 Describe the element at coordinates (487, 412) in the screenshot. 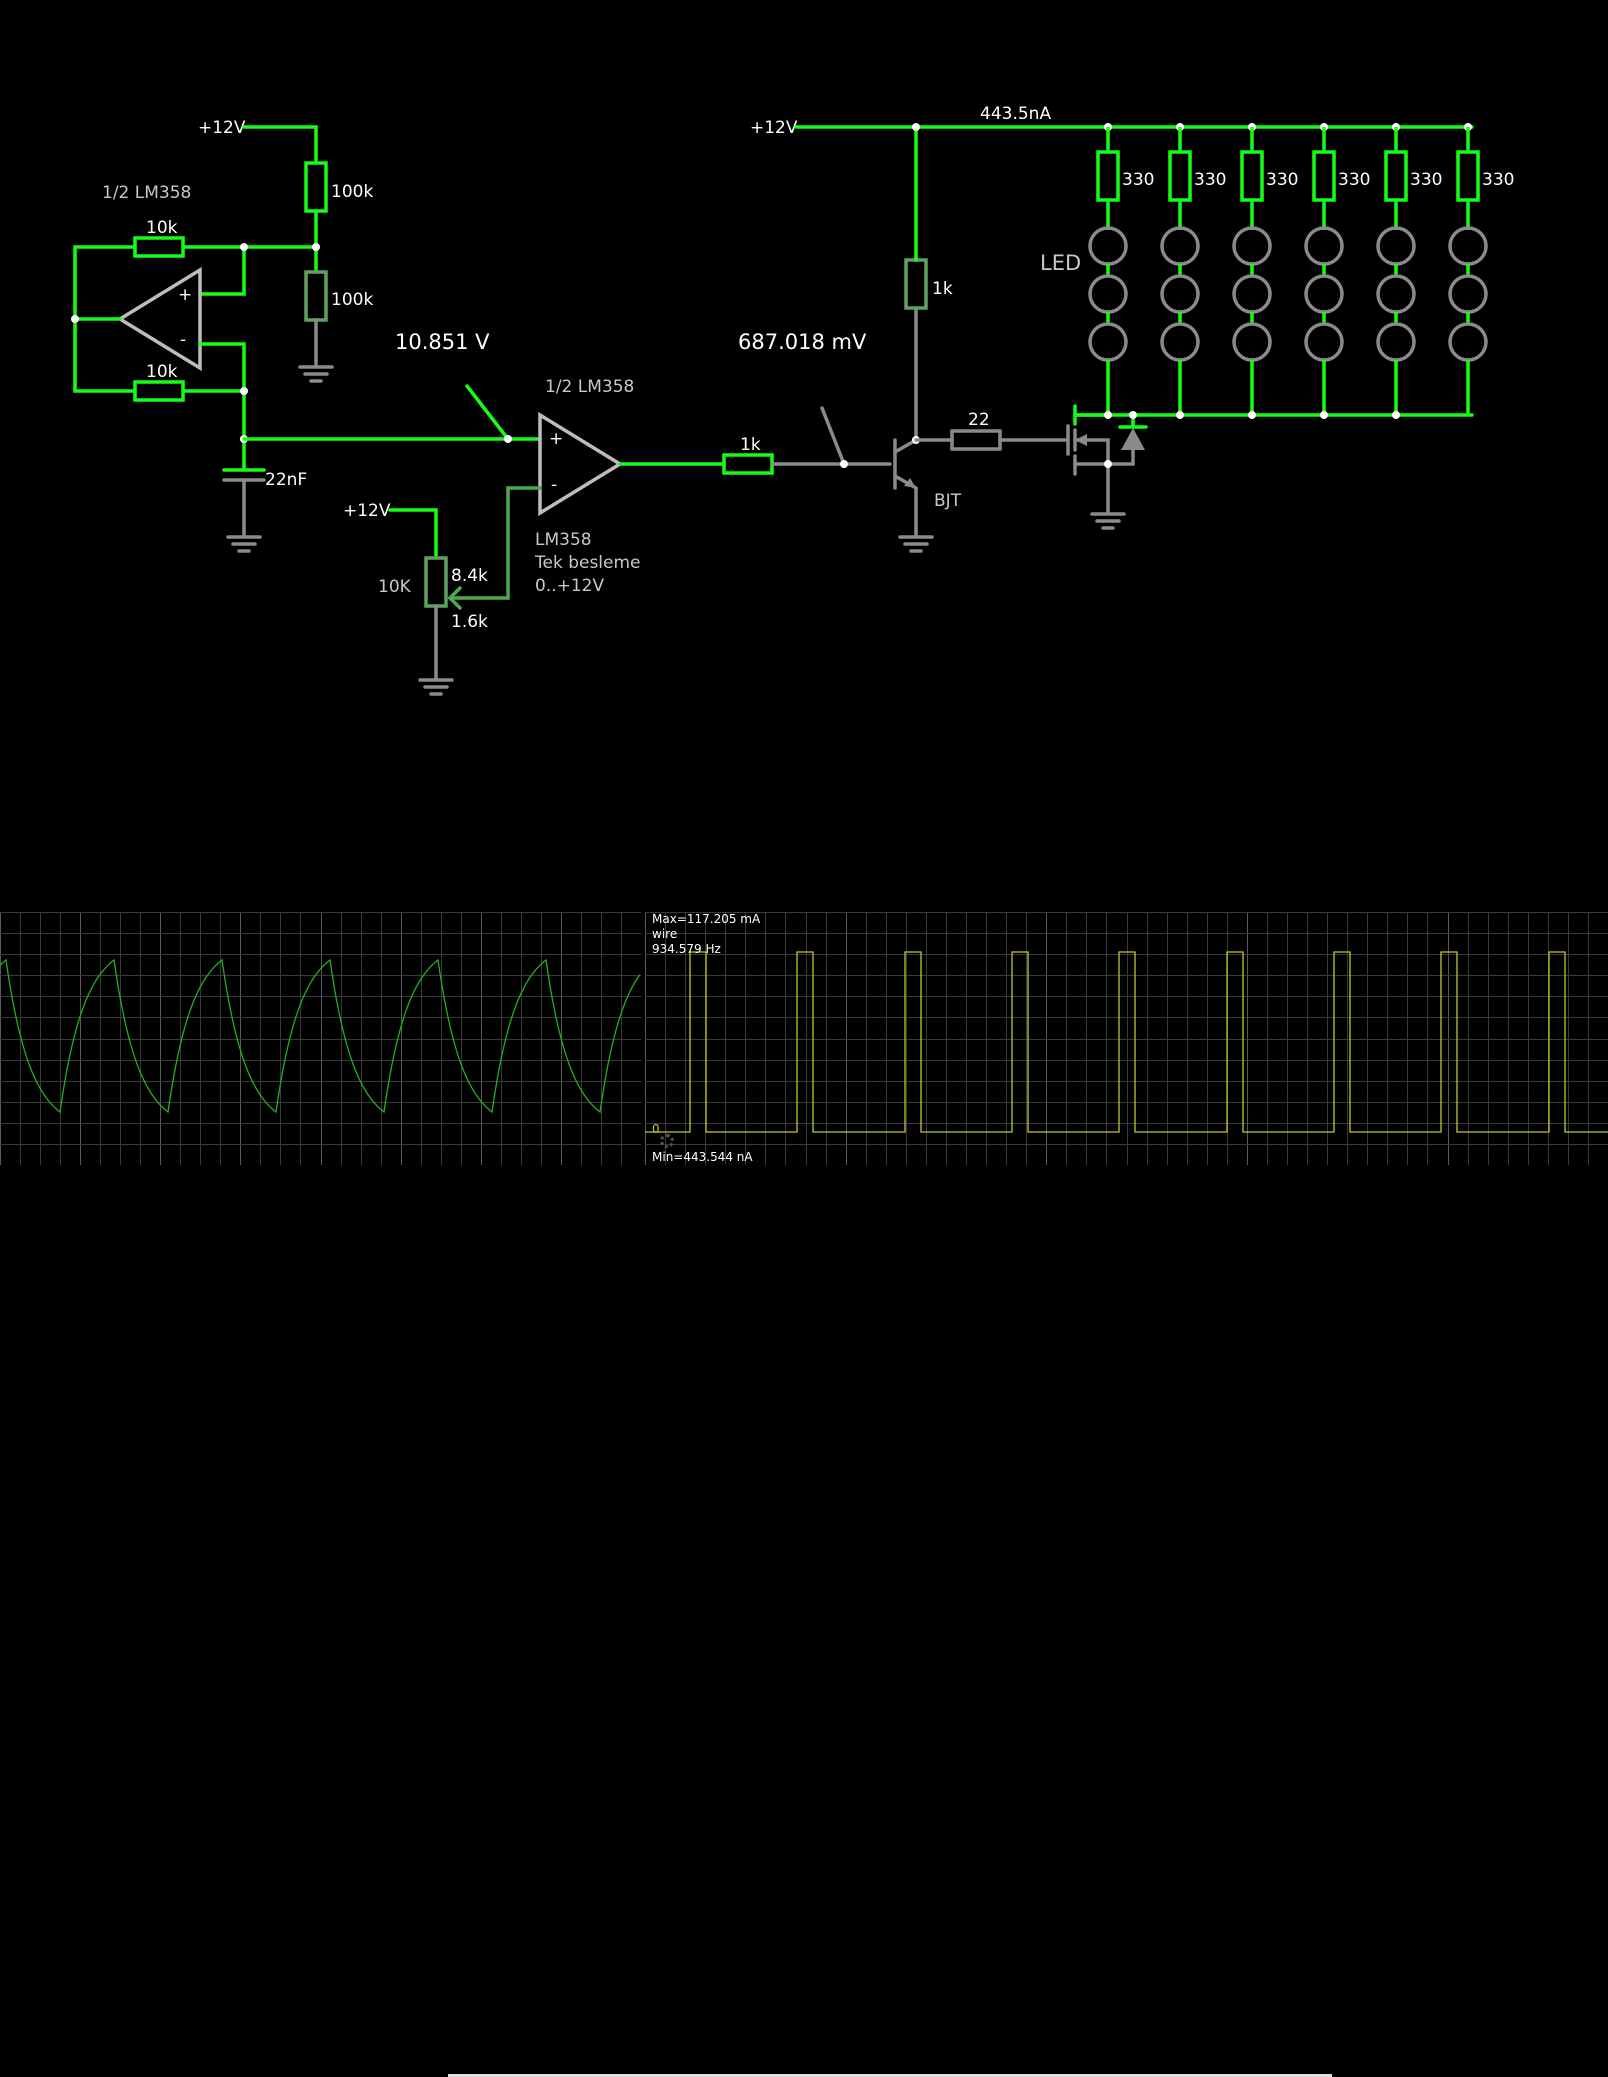

I see `probe-left` at that location.